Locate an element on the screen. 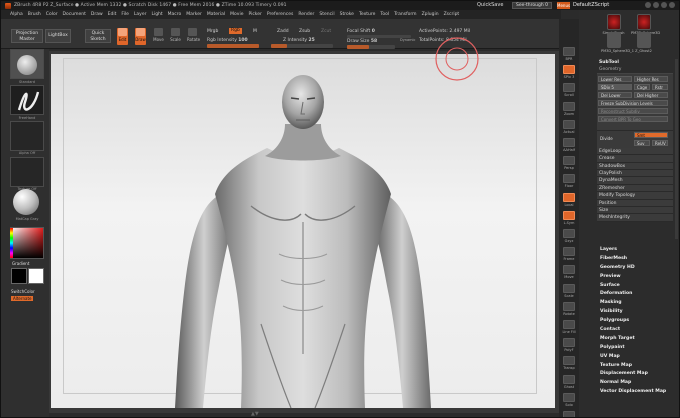 Image resolution: width=680 pixels, height=418 pixels. geometry-header: Geometry is located at coordinates (635, 70).